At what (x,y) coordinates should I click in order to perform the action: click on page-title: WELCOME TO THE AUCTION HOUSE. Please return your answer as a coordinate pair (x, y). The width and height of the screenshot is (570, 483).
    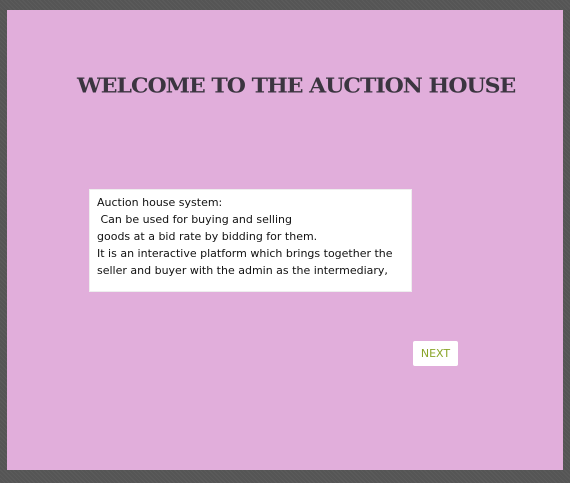
    Looking at the image, I should click on (296, 86).